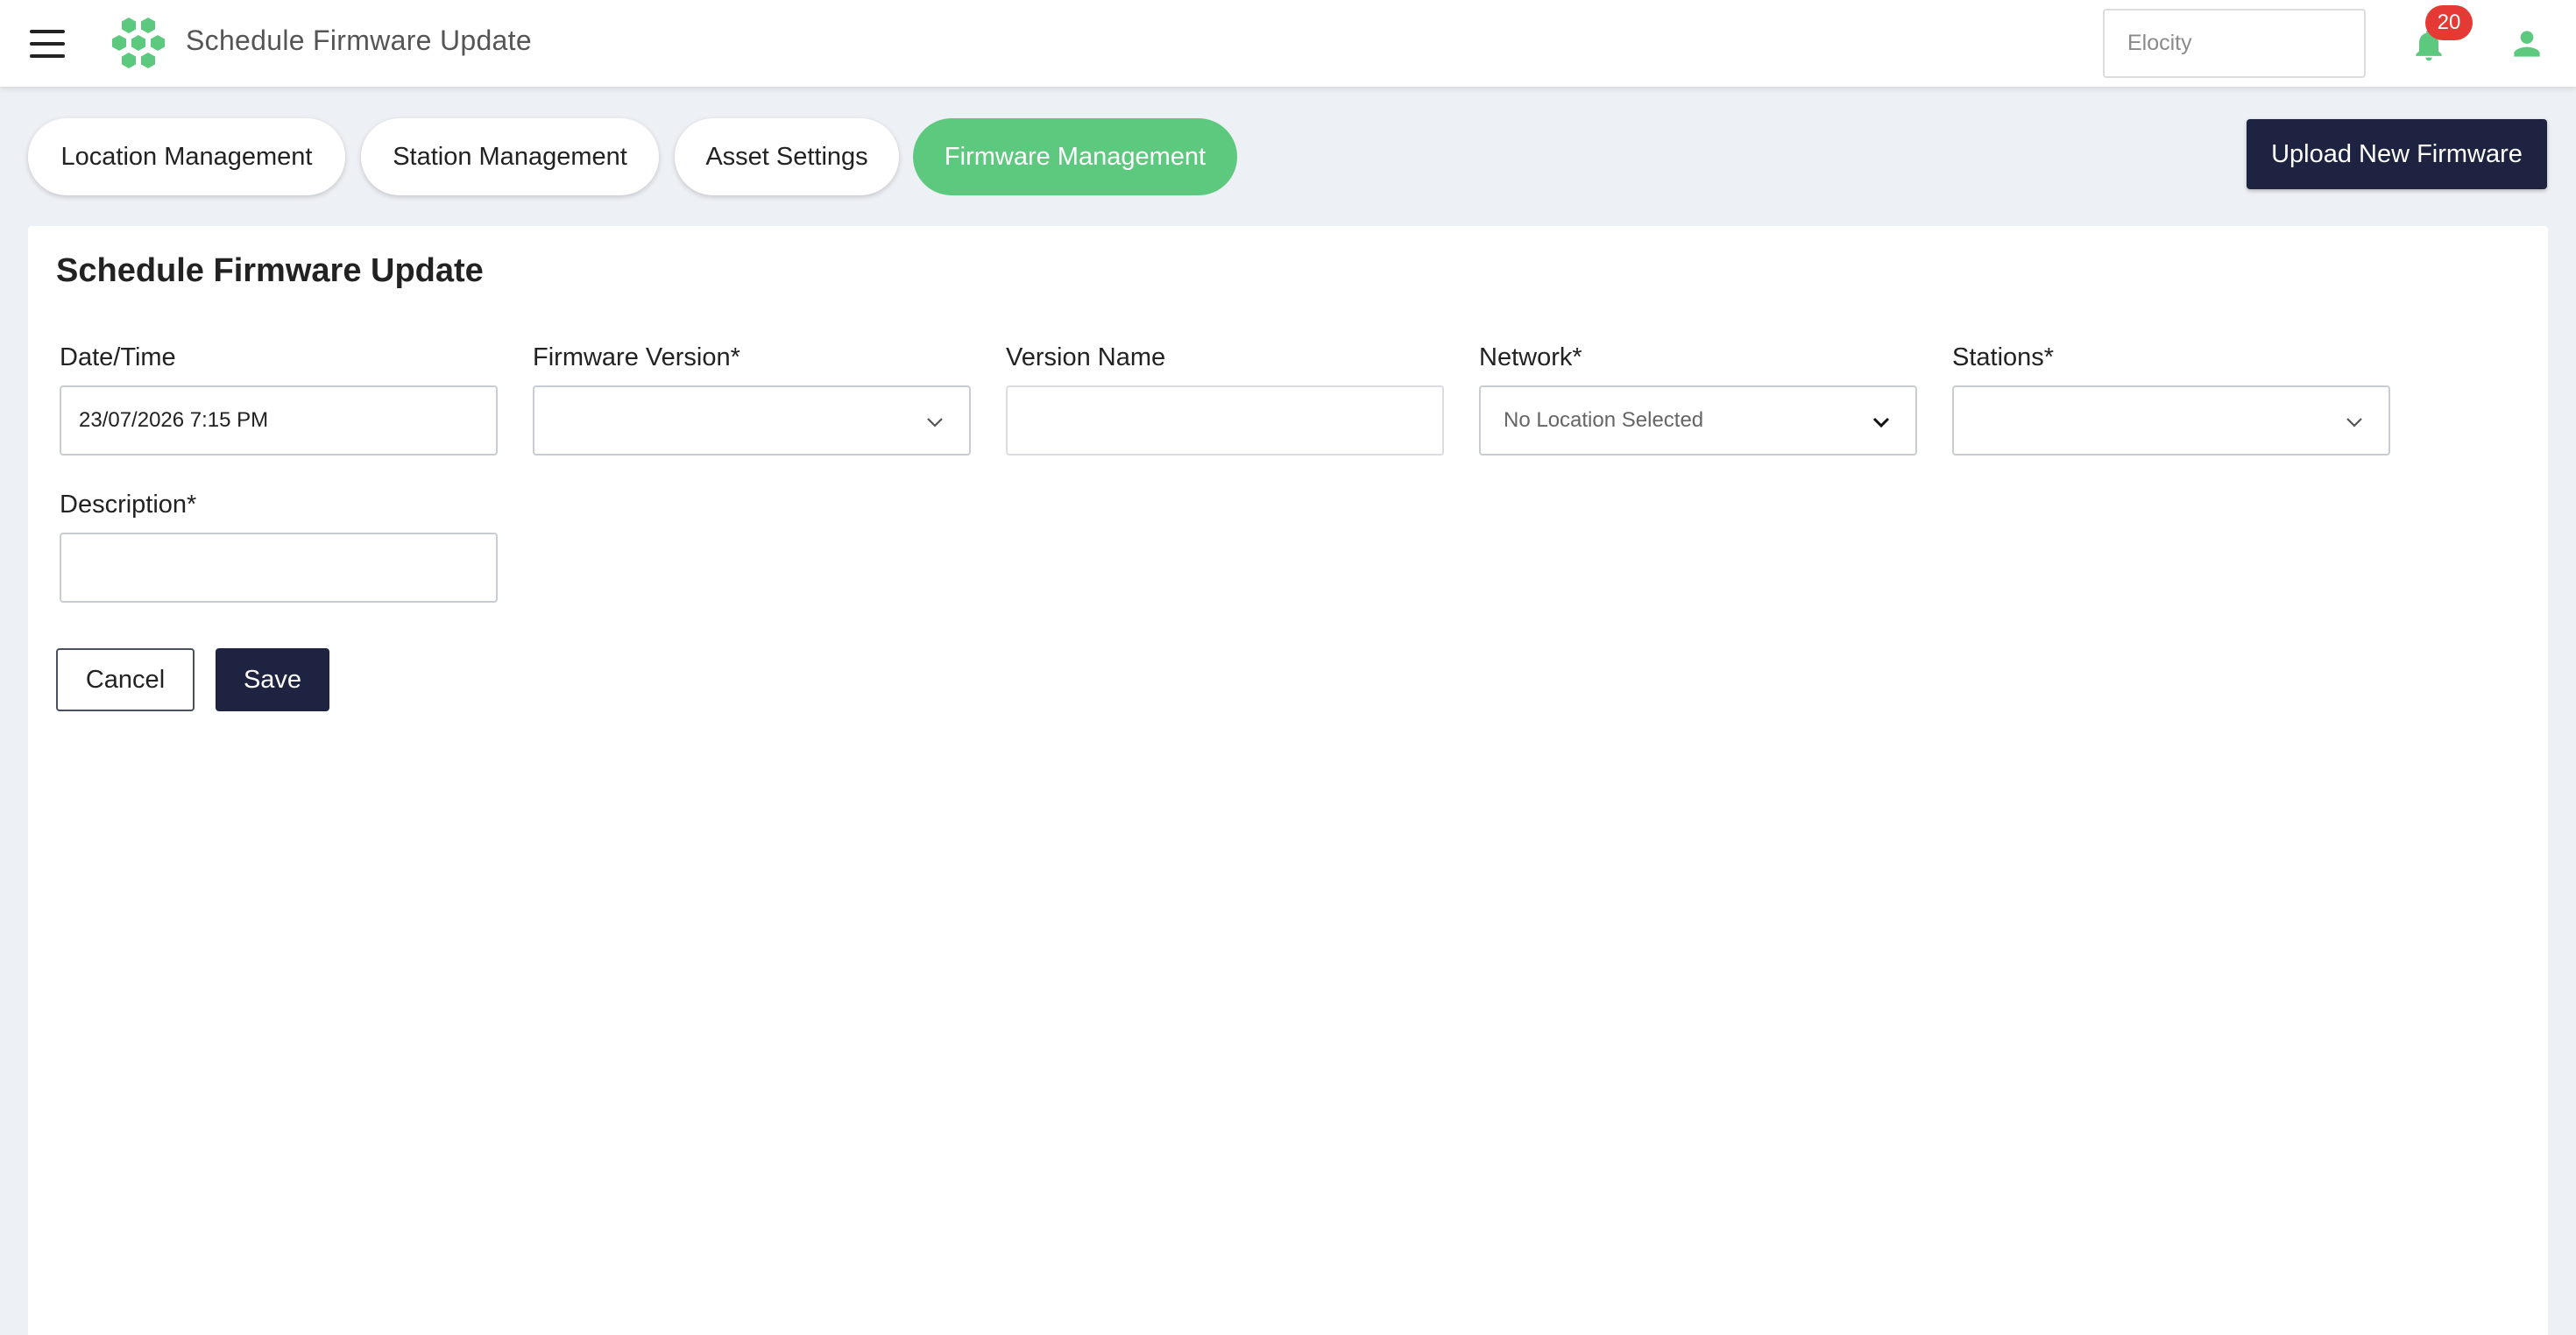 This screenshot has height=1335, width=2576. I want to click on network-select: No Location Selected, so click(1698, 420).